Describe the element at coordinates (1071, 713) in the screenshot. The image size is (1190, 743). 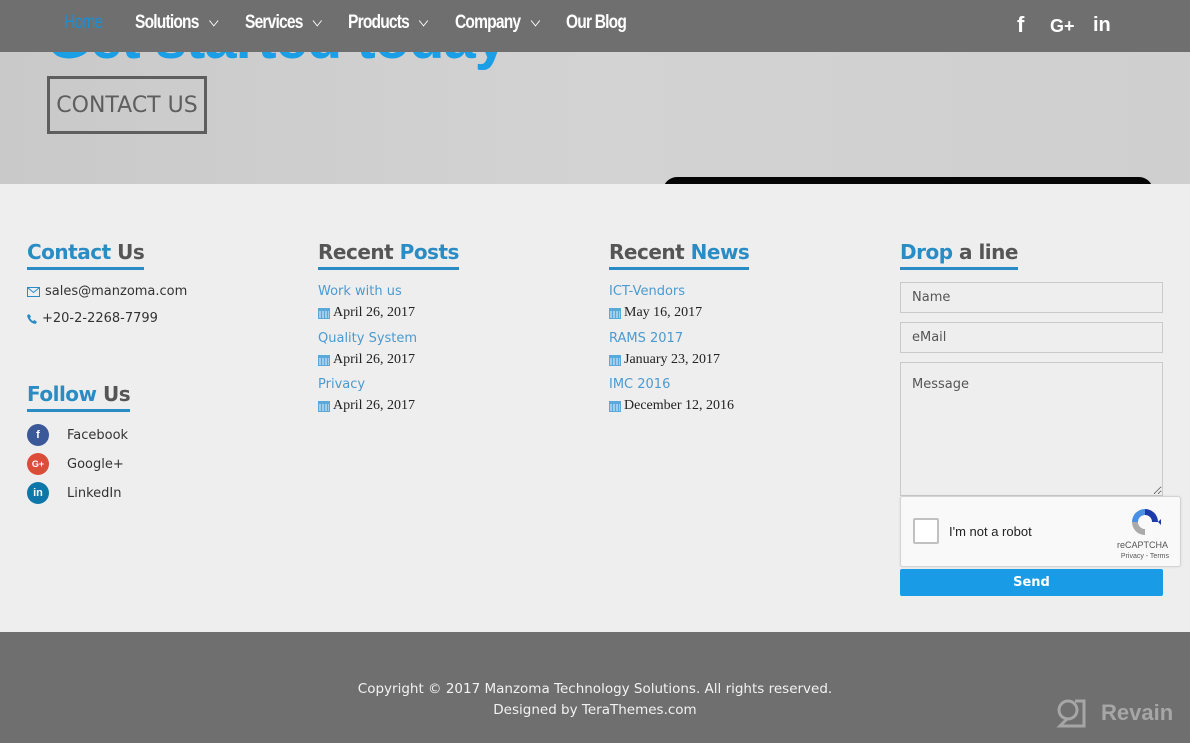
I see `revain-logo-icon` at that location.